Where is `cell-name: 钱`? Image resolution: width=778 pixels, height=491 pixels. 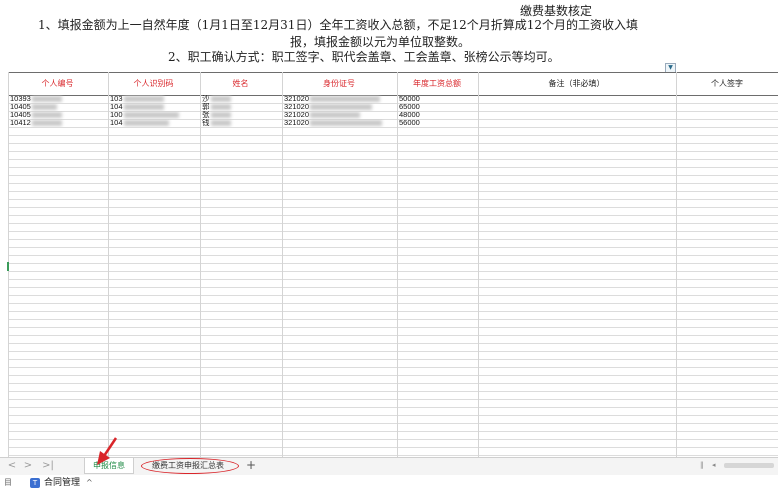
cell-name: 钱 is located at coordinates (206, 123).